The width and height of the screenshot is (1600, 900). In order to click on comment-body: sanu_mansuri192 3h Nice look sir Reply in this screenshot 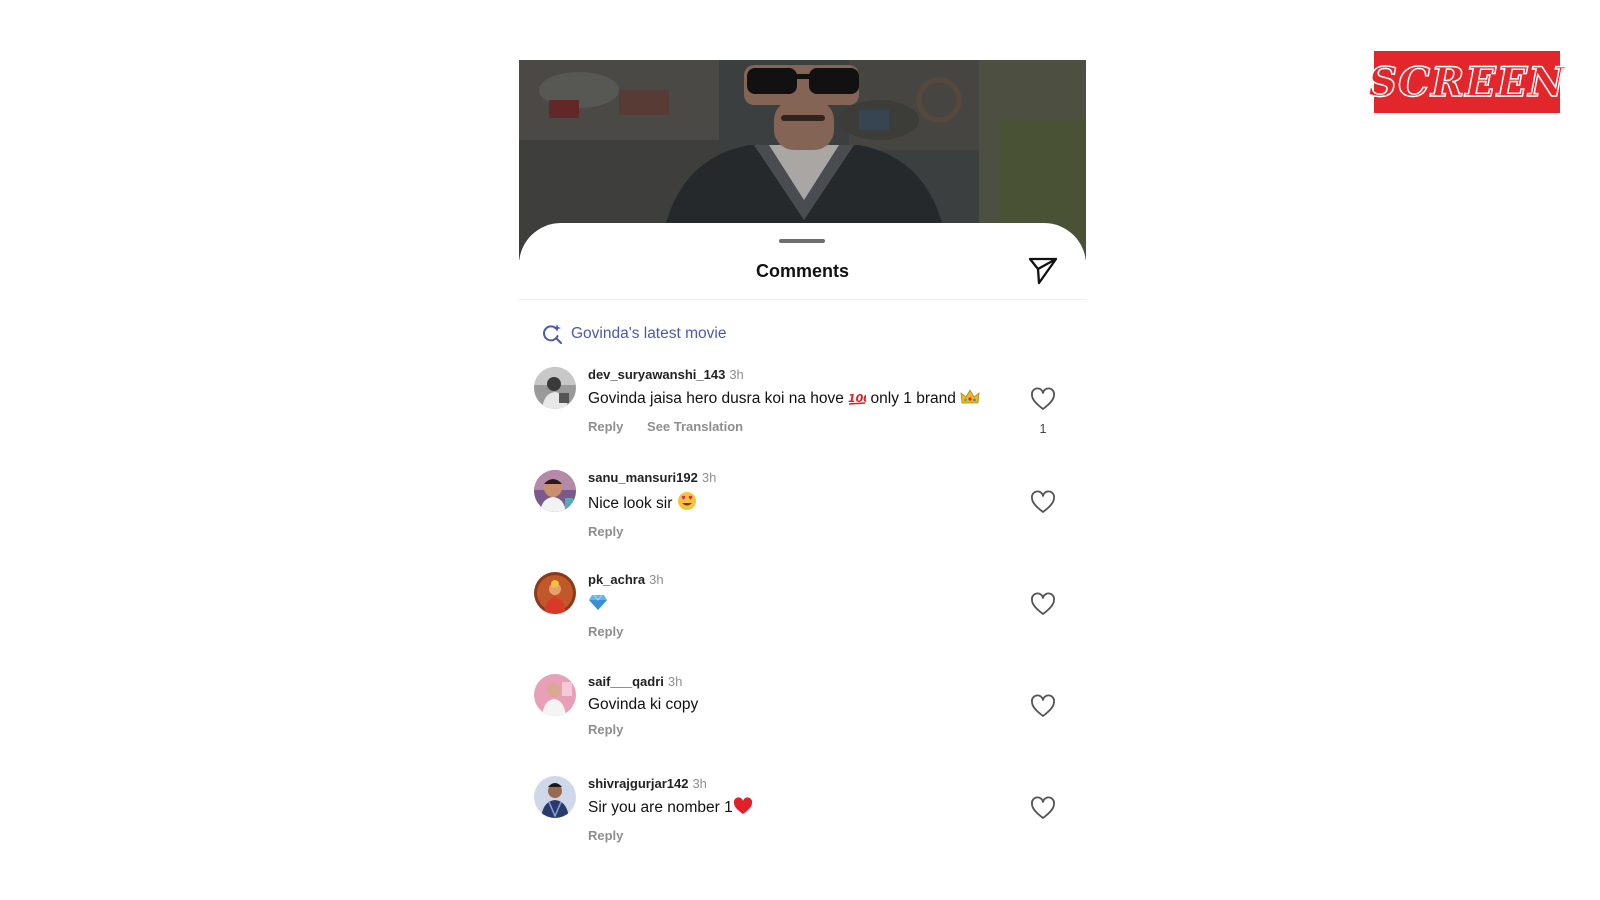, I will do `click(798, 504)`.